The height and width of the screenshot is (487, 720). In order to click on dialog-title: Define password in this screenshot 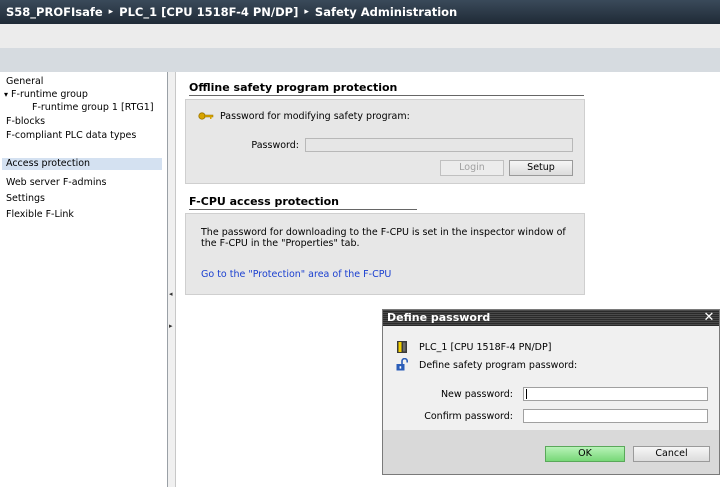, I will do `click(551, 318)`.